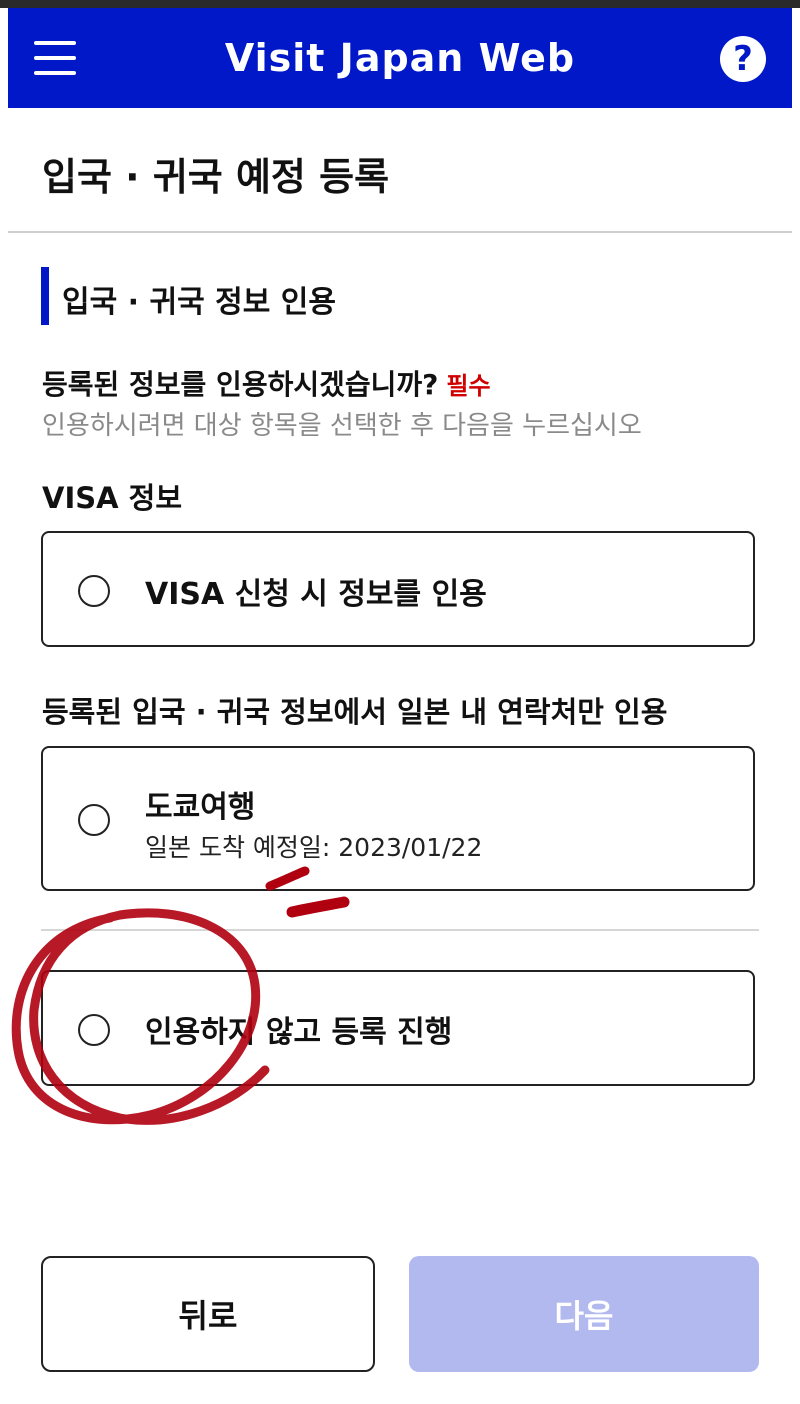  What do you see at coordinates (316, 594) in the screenshot?
I see `option-label: VISA 신청 시 정보를 인용` at bounding box center [316, 594].